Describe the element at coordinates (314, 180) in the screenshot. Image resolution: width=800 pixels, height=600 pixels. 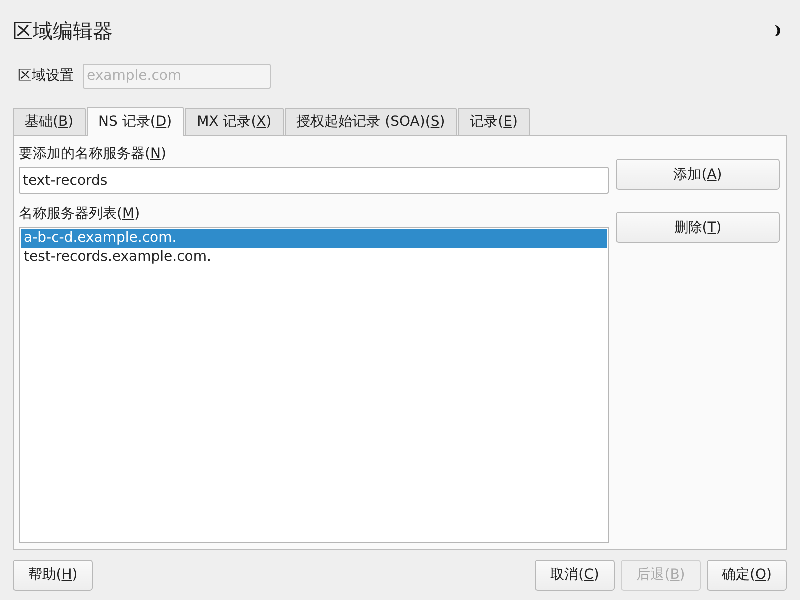
I see `name-server-field: text-records` at that location.